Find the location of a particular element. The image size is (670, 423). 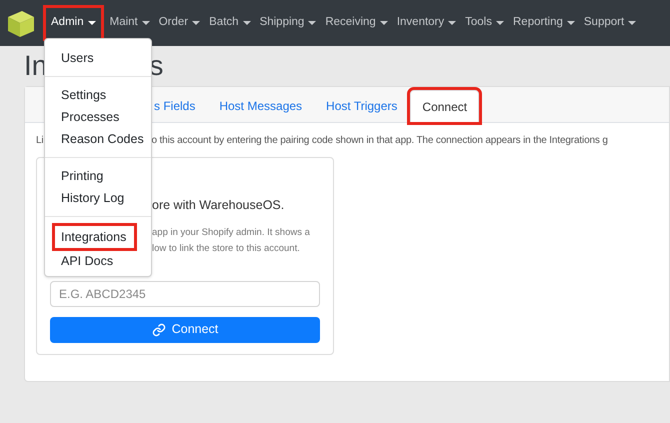

nav-menu-item: Order is located at coordinates (179, 23).